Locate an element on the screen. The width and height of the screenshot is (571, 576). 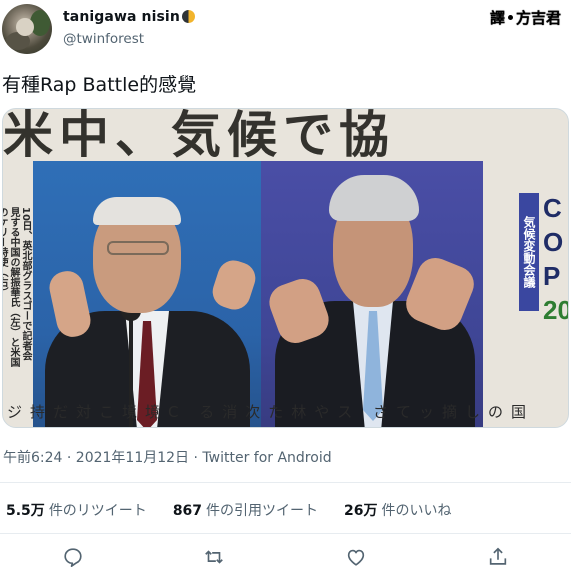
dot-separator-icon is located at coordinates (510, 17).